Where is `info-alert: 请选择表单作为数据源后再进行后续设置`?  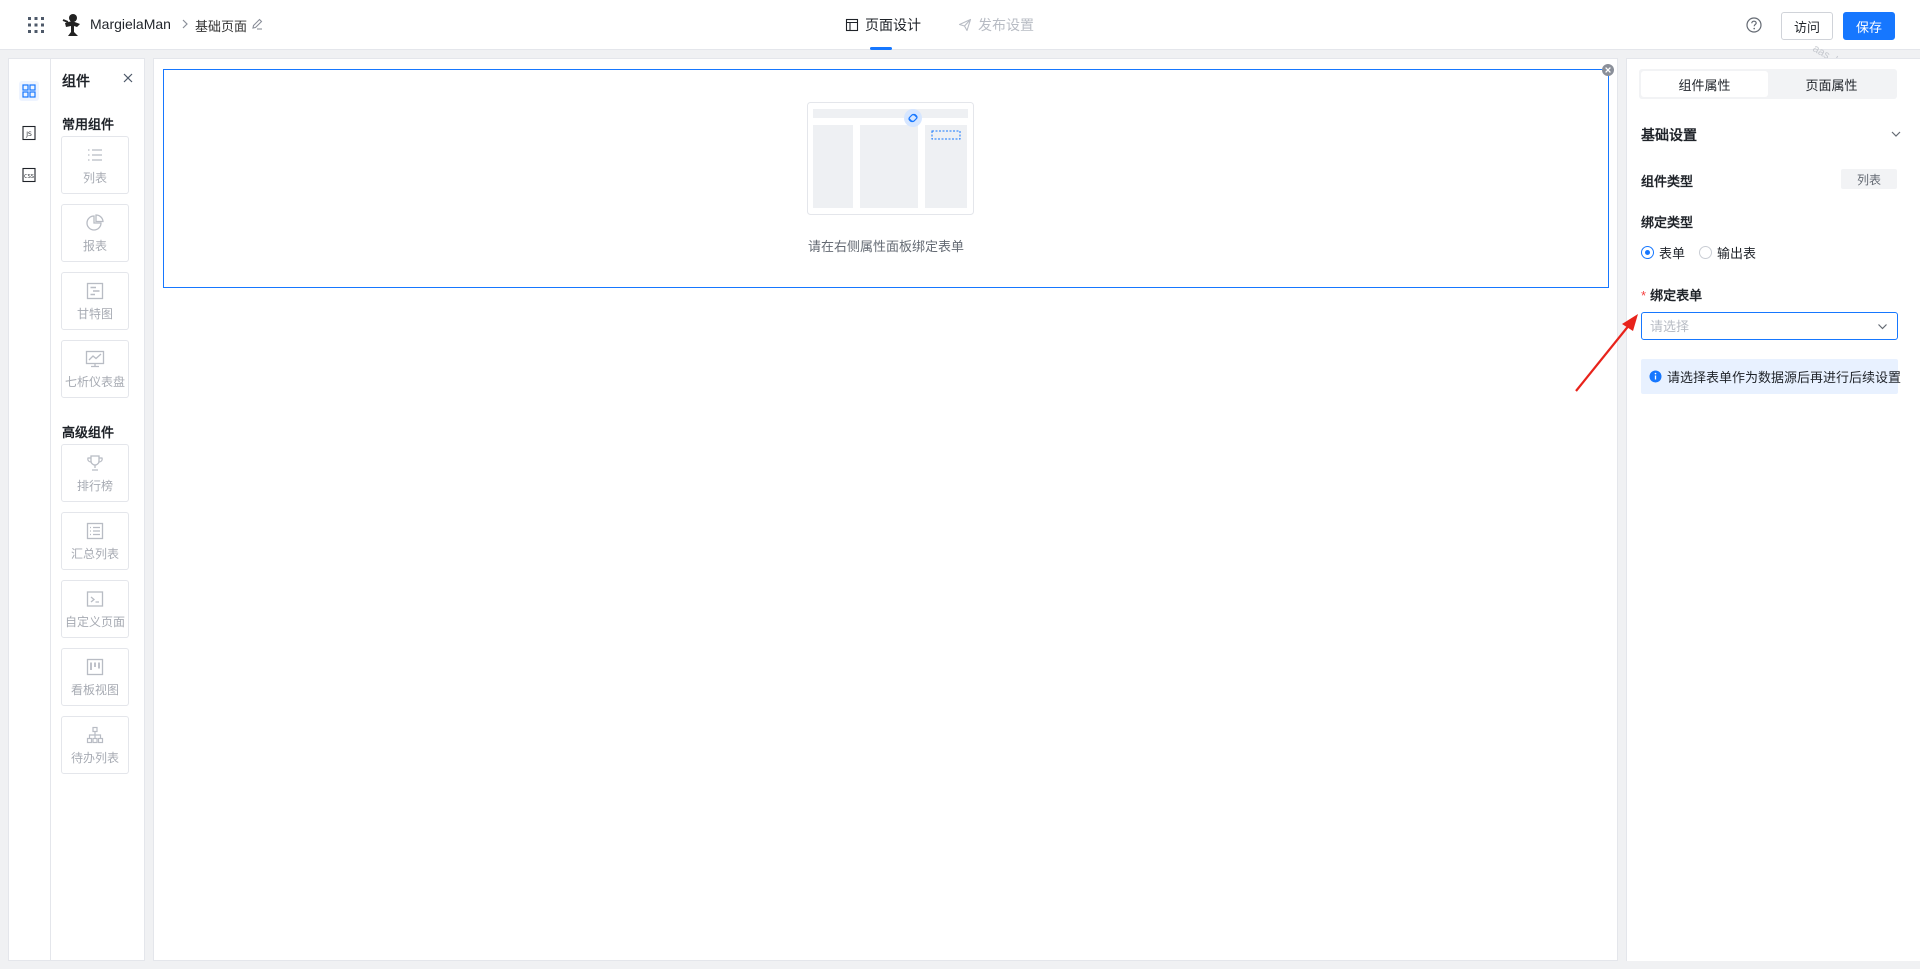 info-alert: 请选择表单作为数据源后再进行后续设置 is located at coordinates (1771, 376).